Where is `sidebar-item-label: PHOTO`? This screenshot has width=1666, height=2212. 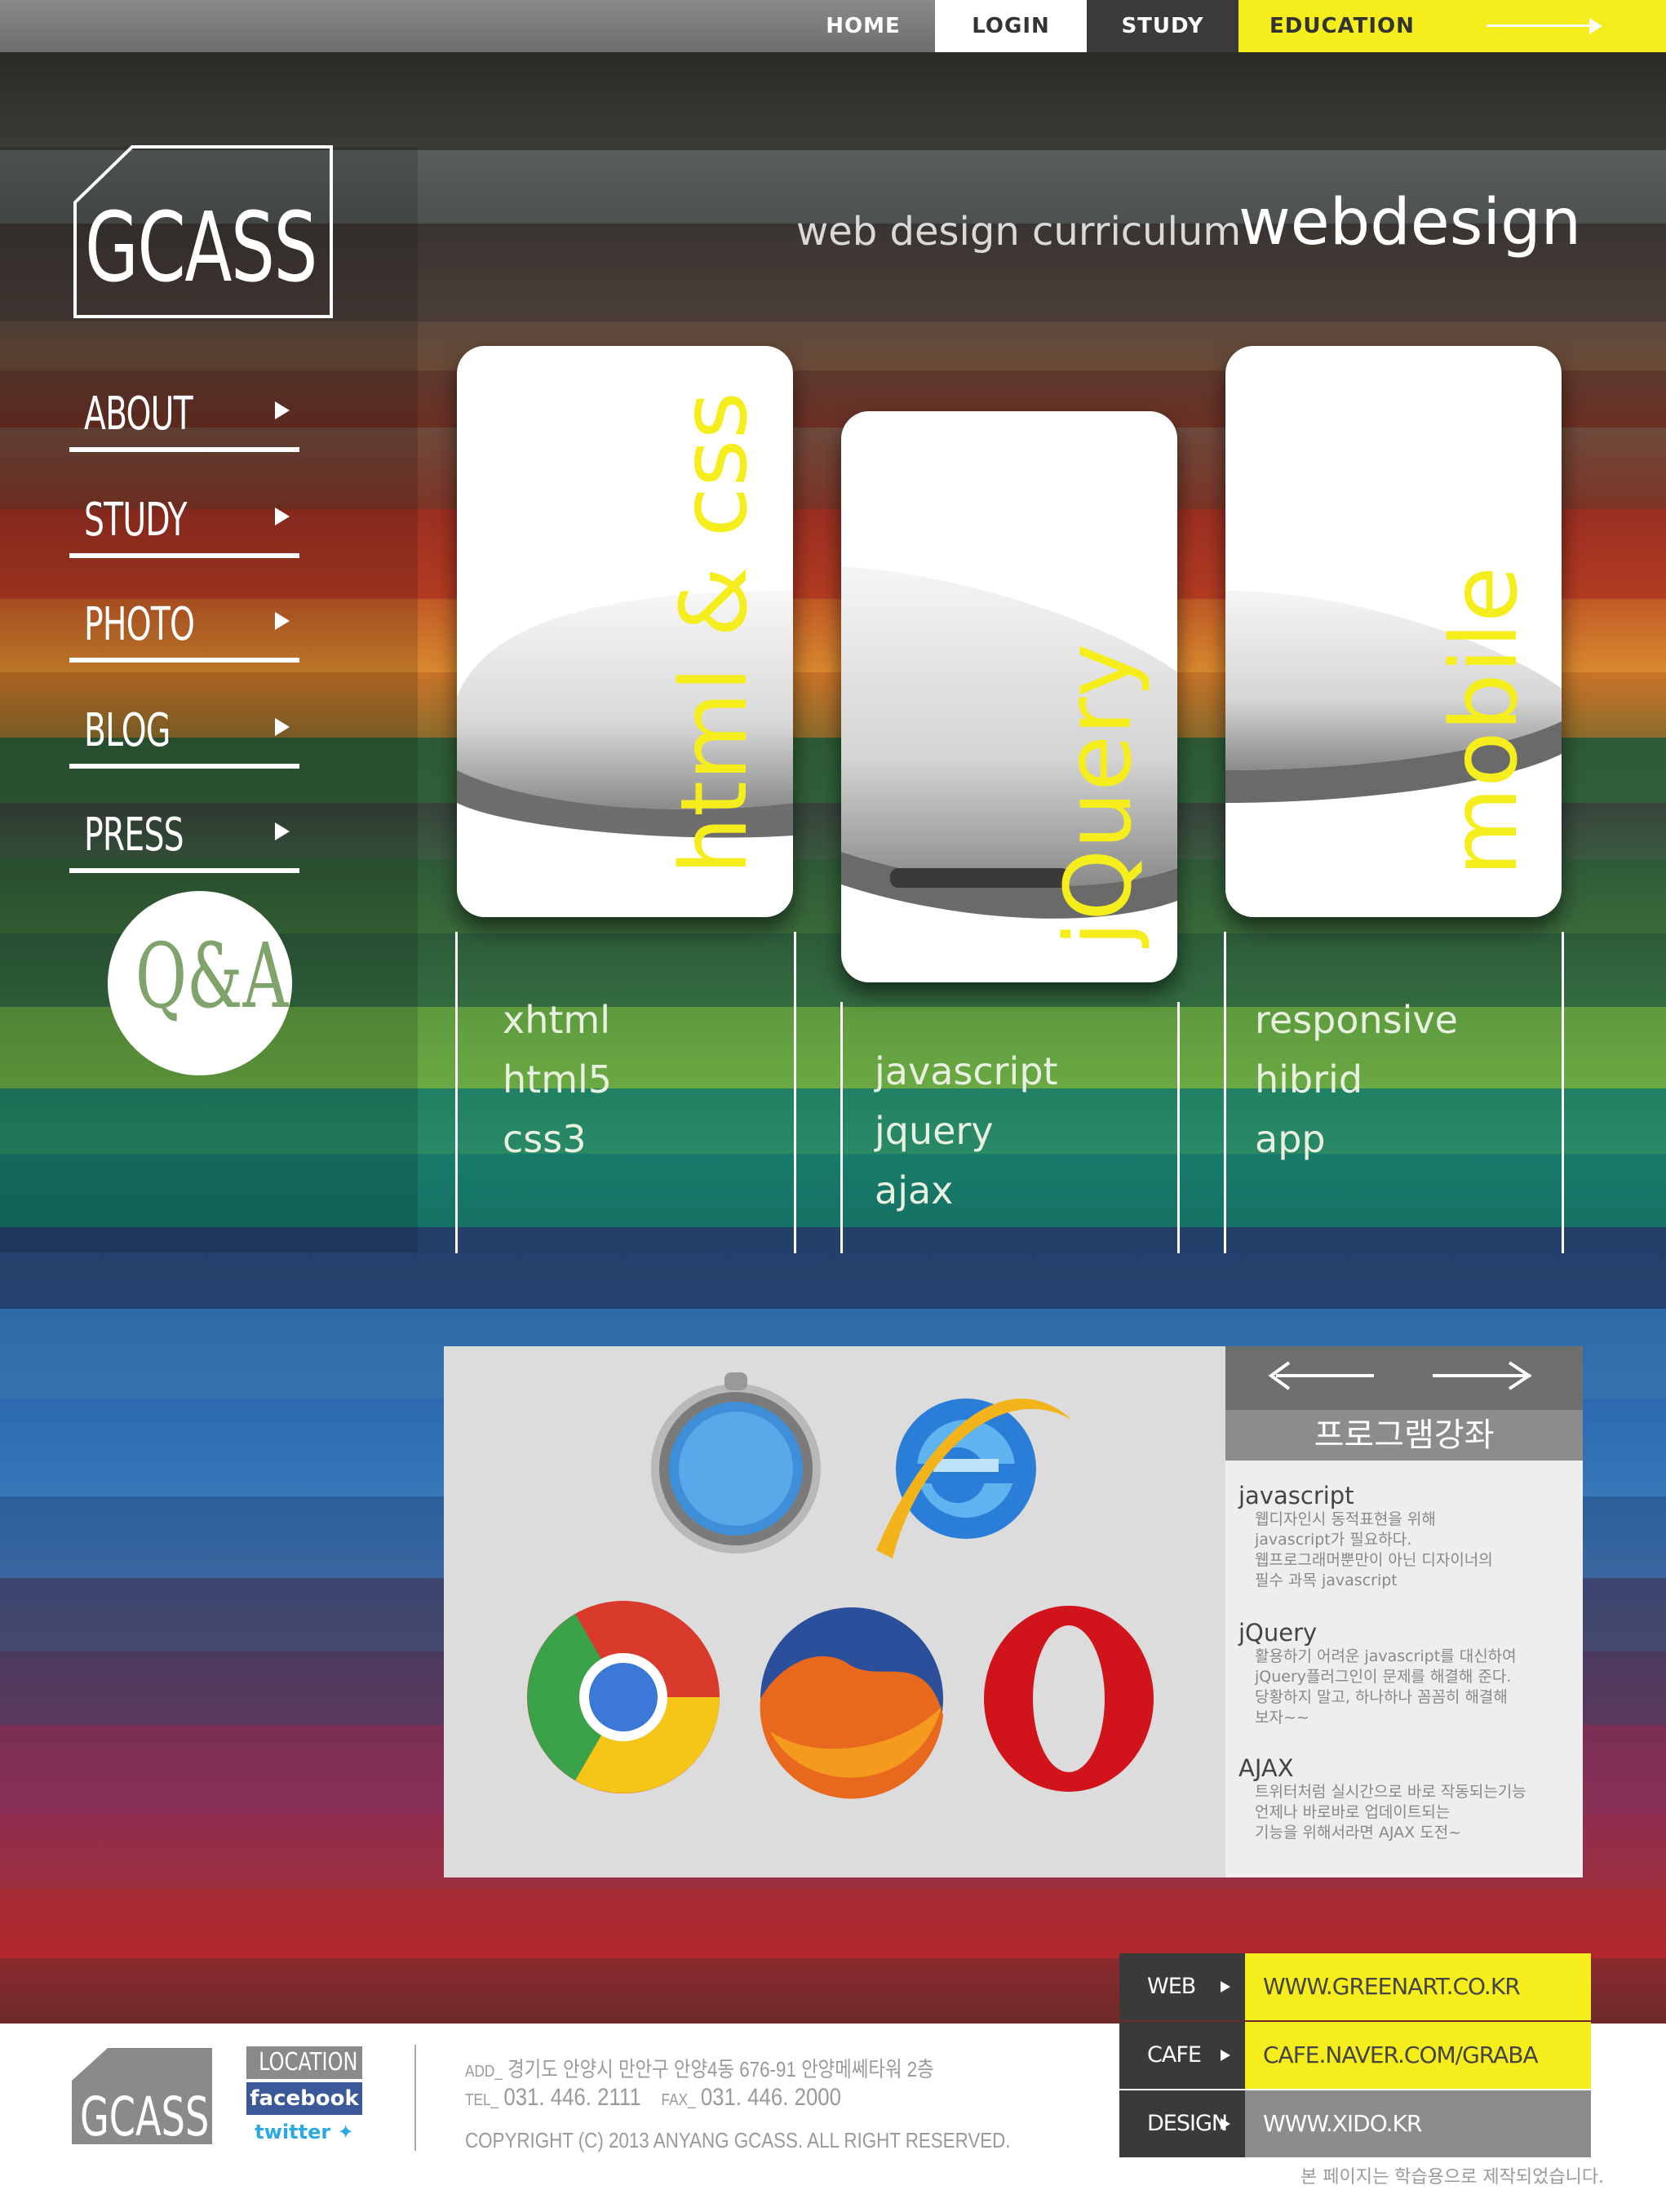
sidebar-item-label: PHOTO is located at coordinates (139, 624).